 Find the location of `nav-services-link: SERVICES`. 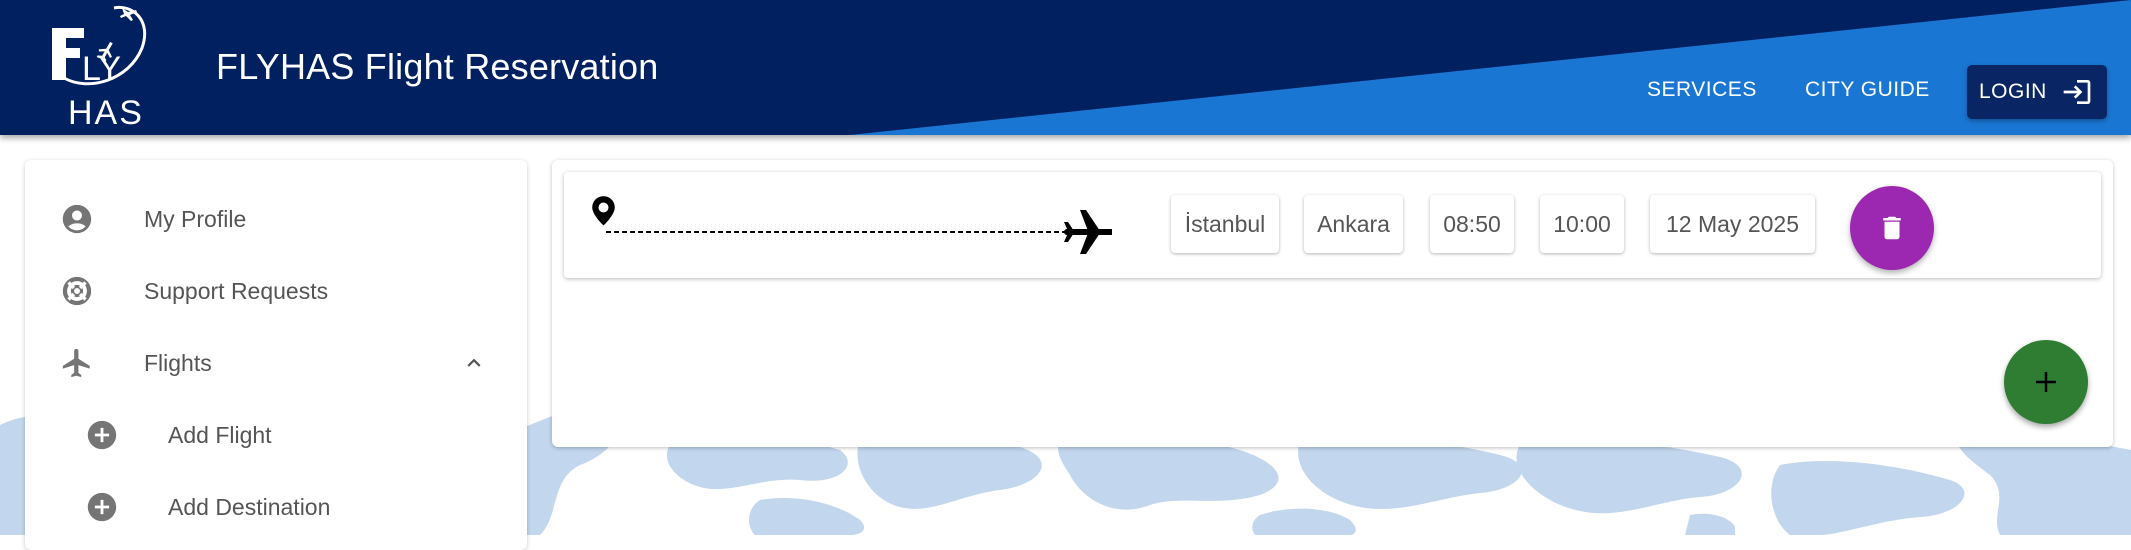

nav-services-link: SERVICES is located at coordinates (1702, 90).